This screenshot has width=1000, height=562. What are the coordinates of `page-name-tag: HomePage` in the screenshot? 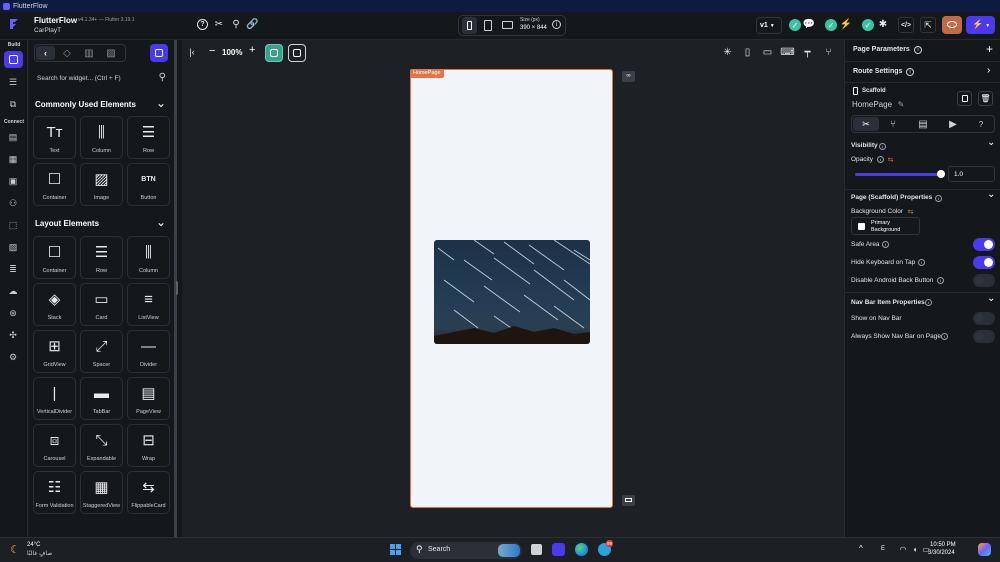 It's located at (427, 73).